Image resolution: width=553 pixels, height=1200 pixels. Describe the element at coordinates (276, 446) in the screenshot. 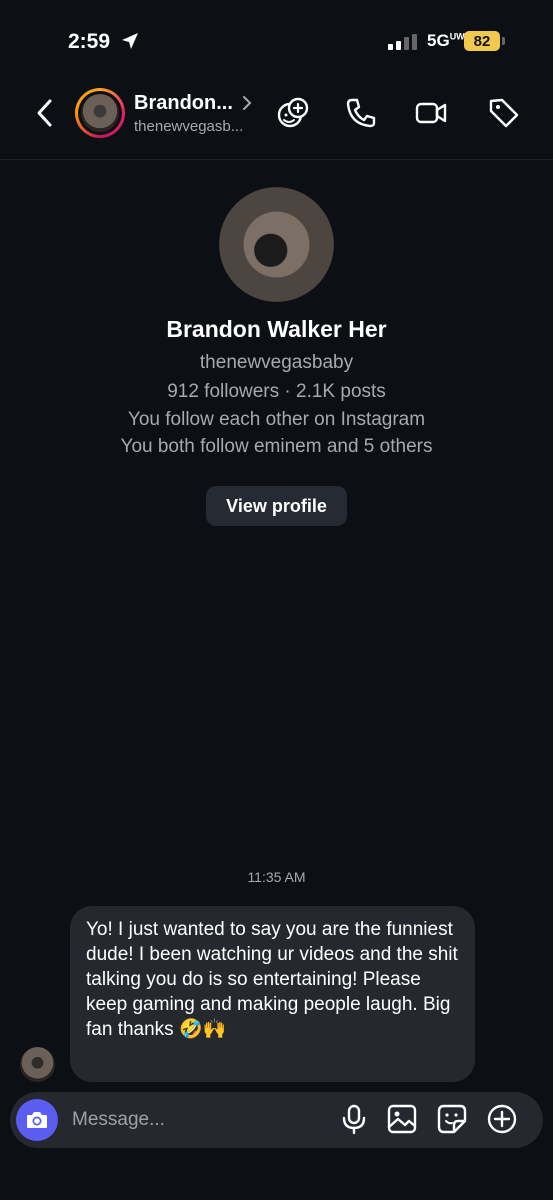

I see `mutual-followers-text: You both follow eminem and 5 others` at that location.